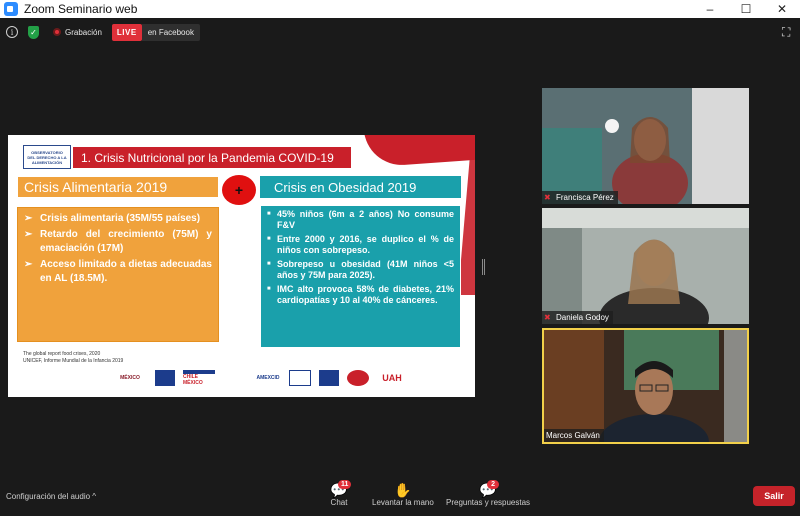 The height and width of the screenshot is (516, 800). Describe the element at coordinates (300, 378) in the screenshot. I see `university-logo` at that location.